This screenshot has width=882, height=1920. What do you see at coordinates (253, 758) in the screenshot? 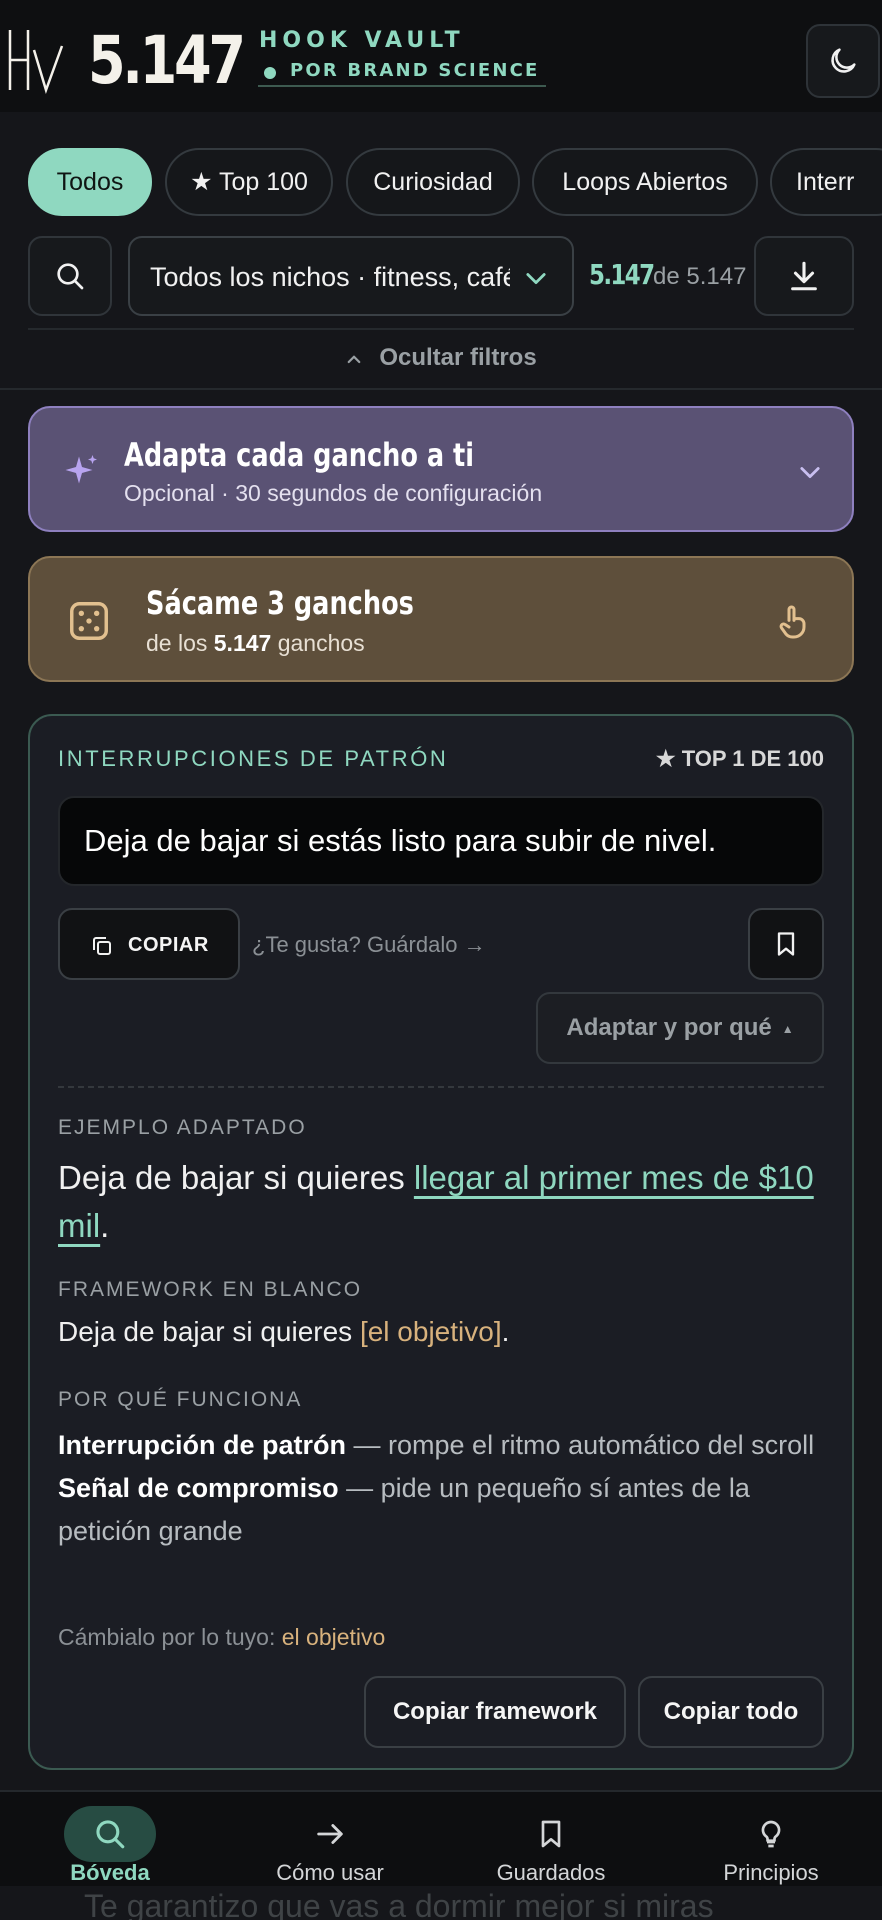
I see `hook-category: INTERRUPCIONES DE PATRÓN` at bounding box center [253, 758].